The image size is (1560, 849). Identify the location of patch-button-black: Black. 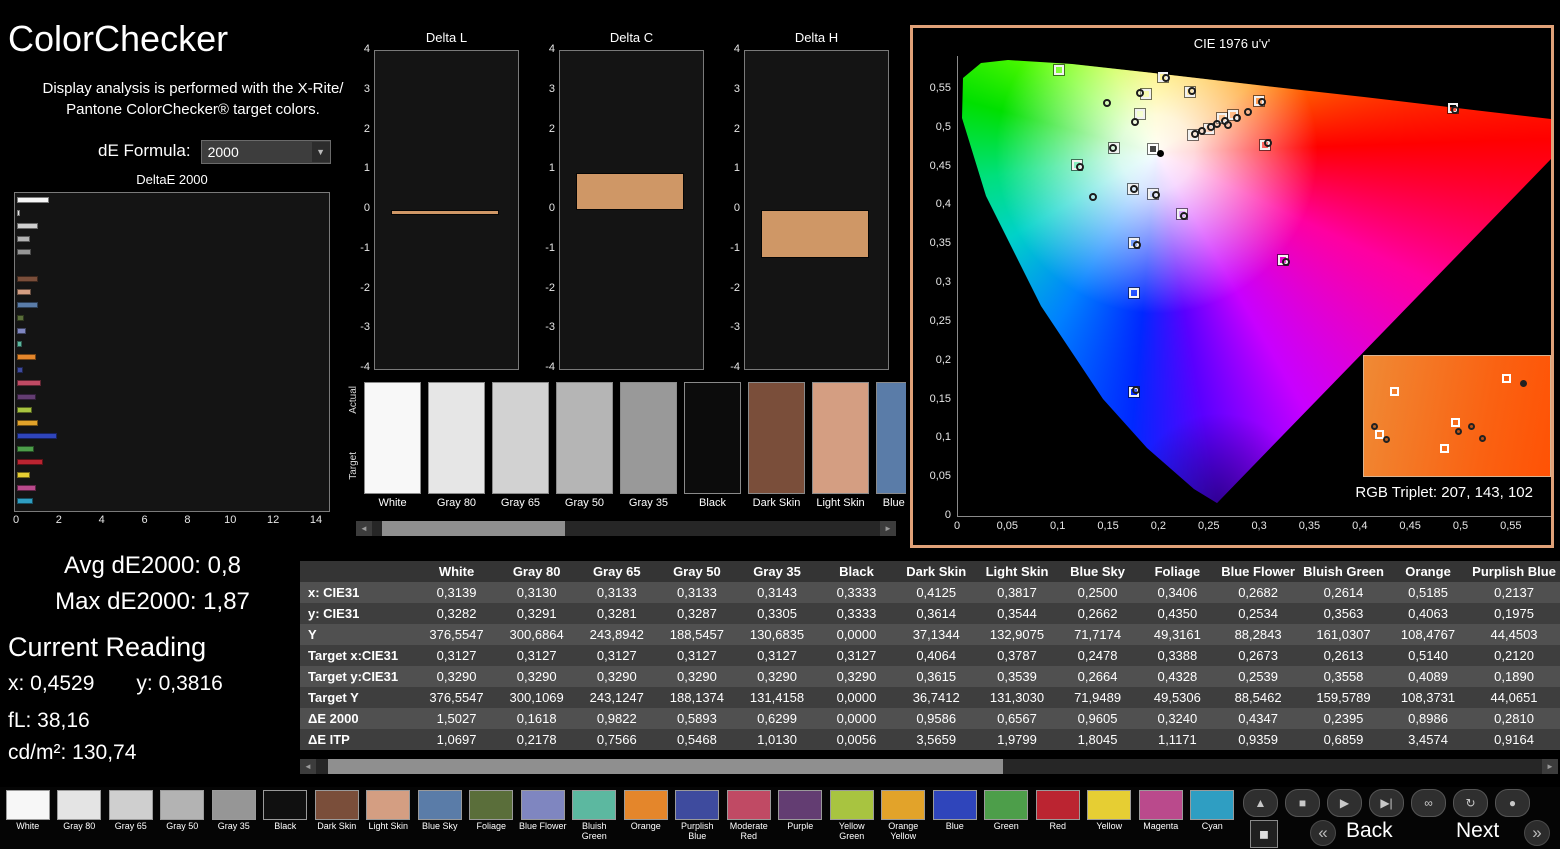
(286, 816).